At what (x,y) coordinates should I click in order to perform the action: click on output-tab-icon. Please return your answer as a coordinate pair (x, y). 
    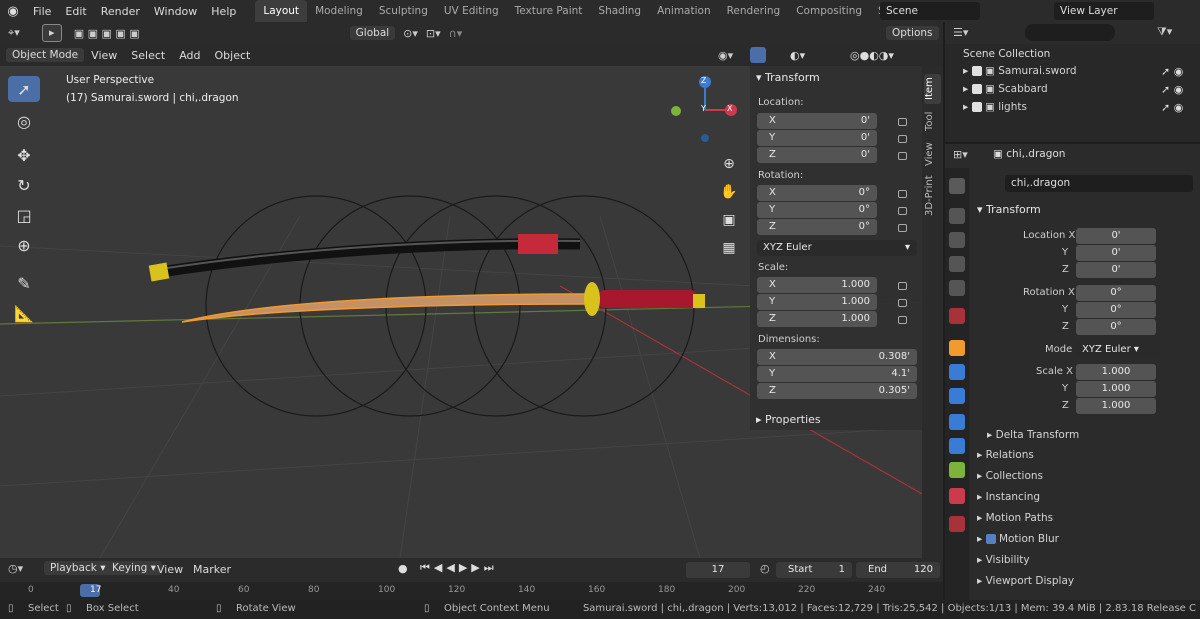
    Looking at the image, I should click on (957, 240).